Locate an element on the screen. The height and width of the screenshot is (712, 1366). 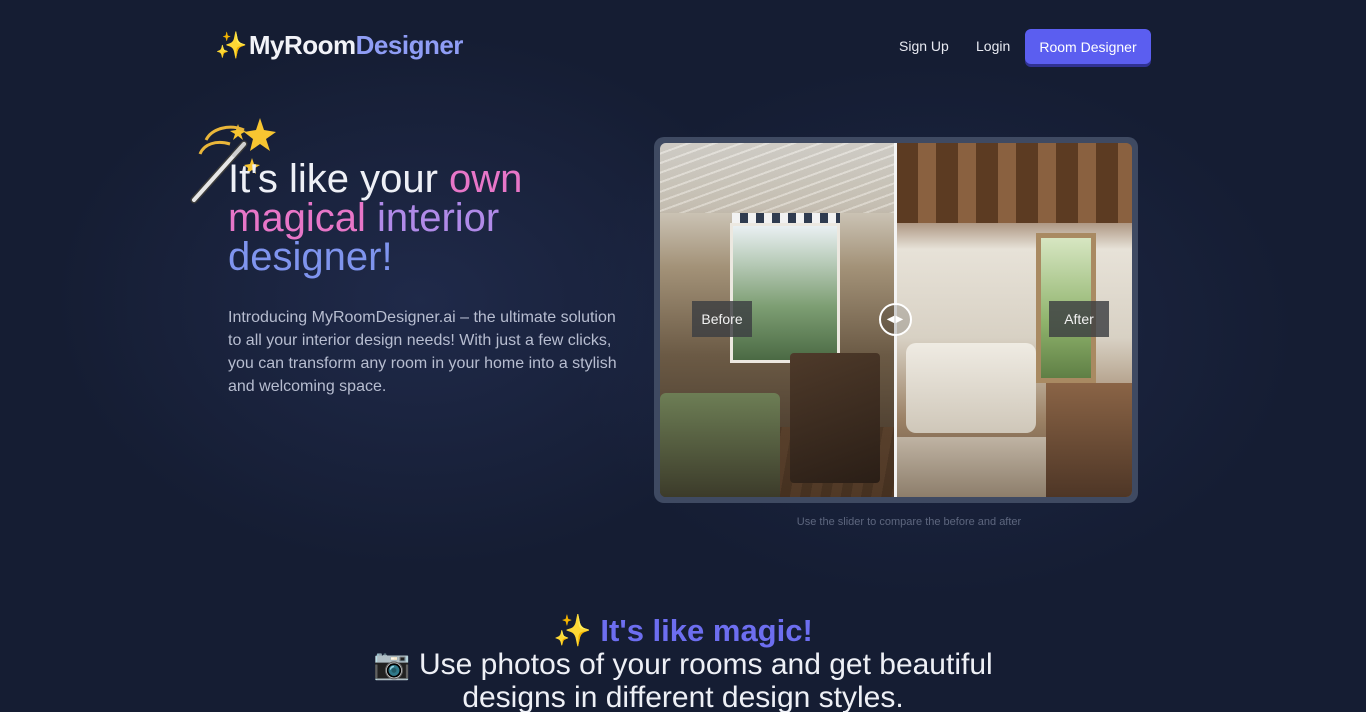
before-chair is located at coordinates (835, 418).